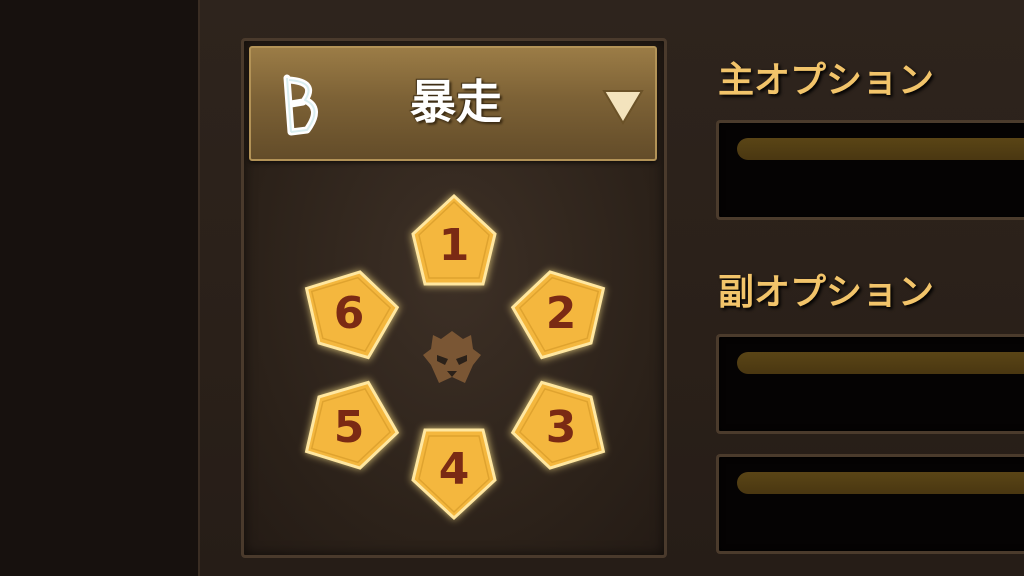  I want to click on violent-rune-icon, so click(300, 105).